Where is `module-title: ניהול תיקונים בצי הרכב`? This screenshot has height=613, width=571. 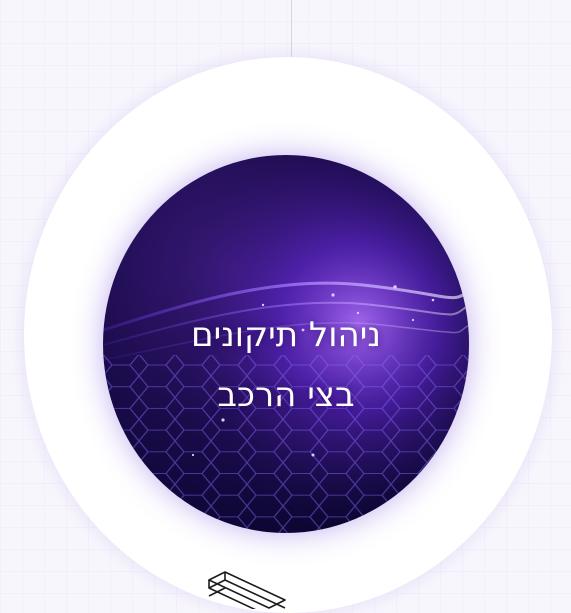 module-title: ניהול תיקונים בצי הרכב is located at coordinates (286, 365).